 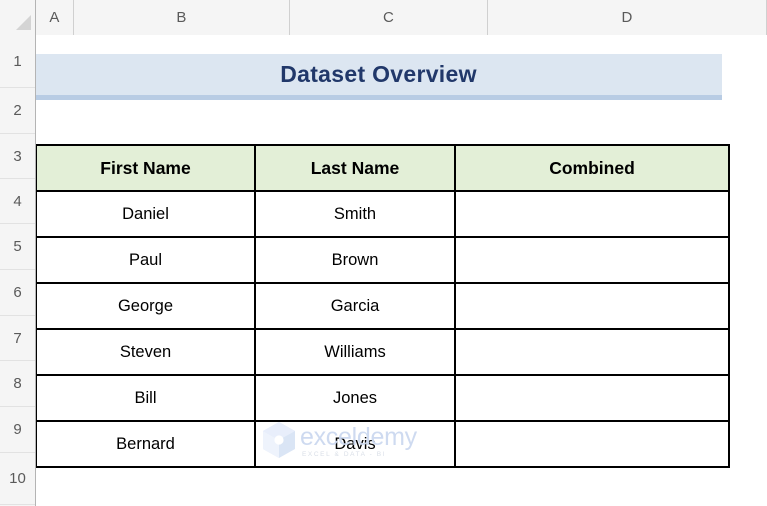 What do you see at coordinates (145, 306) in the screenshot?
I see `cell-first-name: George` at bounding box center [145, 306].